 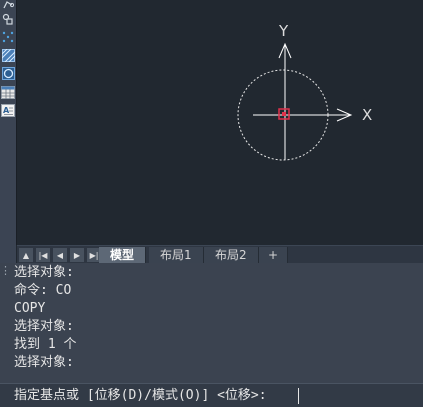 I want to click on table-icon, so click(x=8, y=92).